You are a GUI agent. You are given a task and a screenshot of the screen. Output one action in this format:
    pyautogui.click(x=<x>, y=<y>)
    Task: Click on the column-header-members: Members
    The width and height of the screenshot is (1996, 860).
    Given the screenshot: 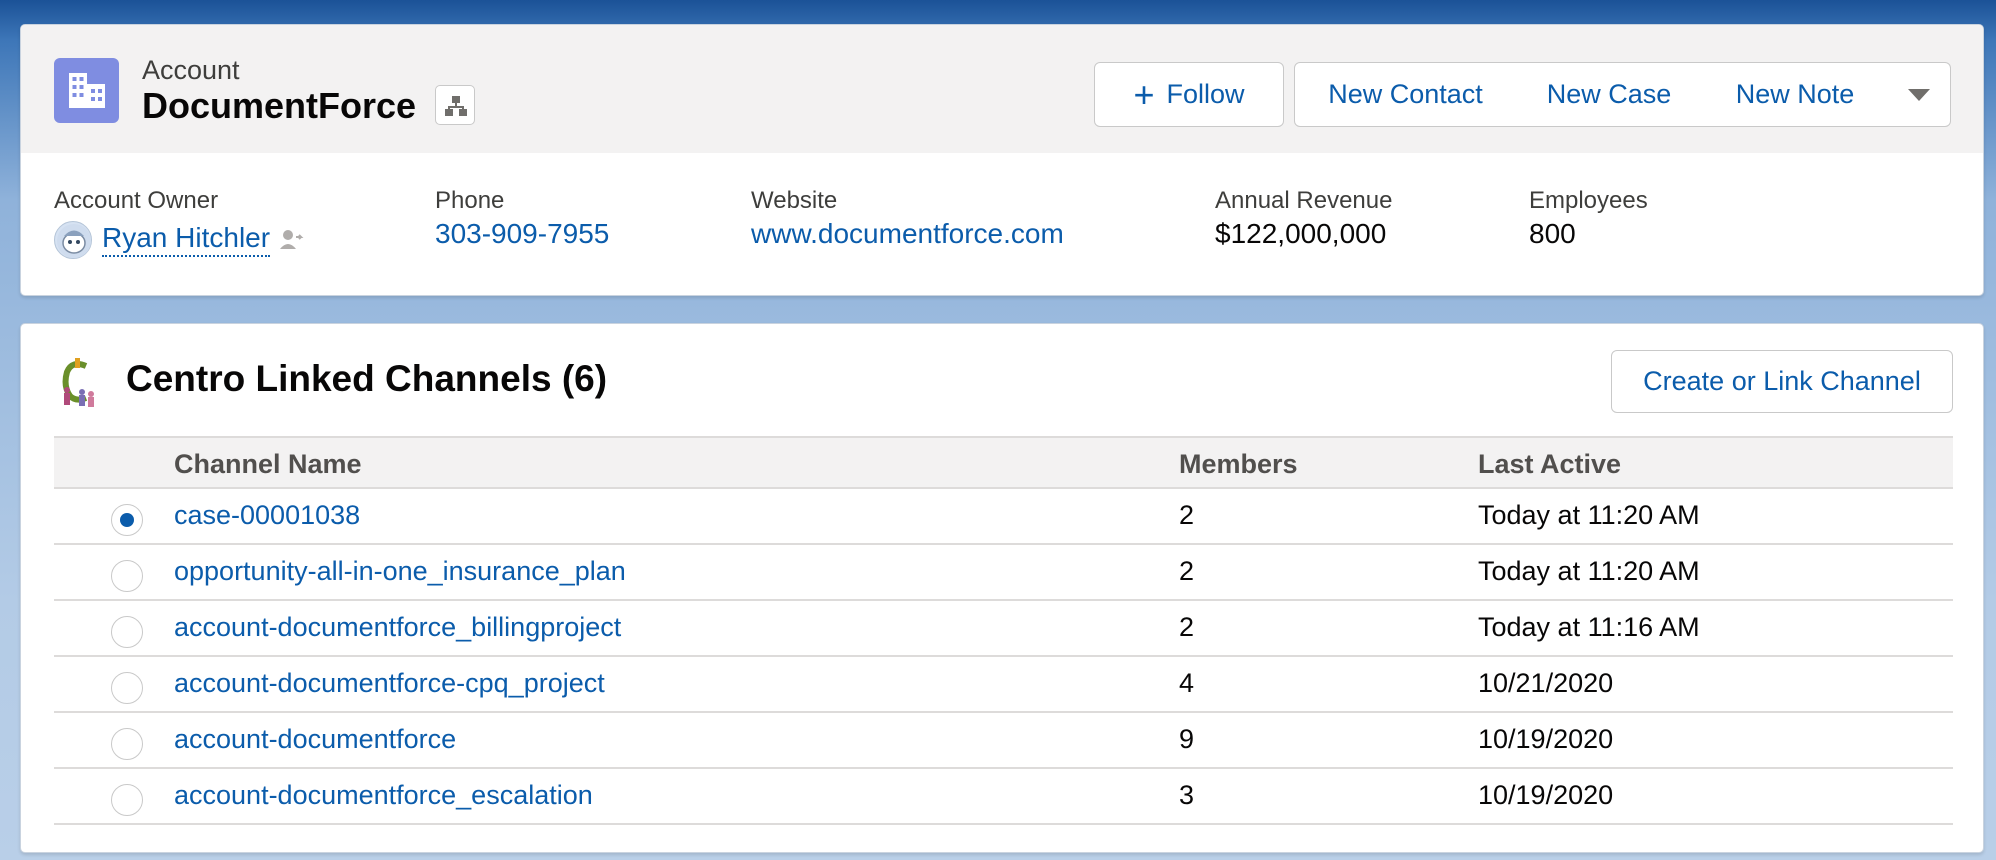 What is the action you would take?
    pyautogui.click(x=1238, y=464)
    